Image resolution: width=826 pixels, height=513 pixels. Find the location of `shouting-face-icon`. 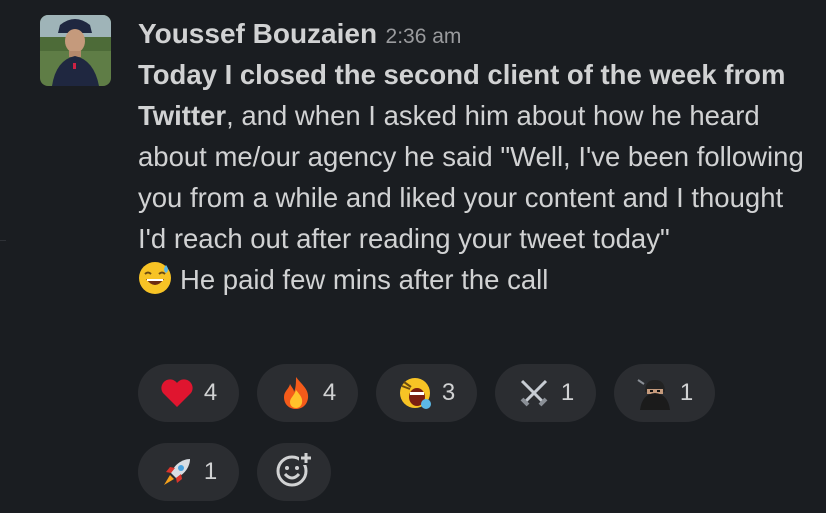

shouting-face-icon is located at coordinates (415, 393).